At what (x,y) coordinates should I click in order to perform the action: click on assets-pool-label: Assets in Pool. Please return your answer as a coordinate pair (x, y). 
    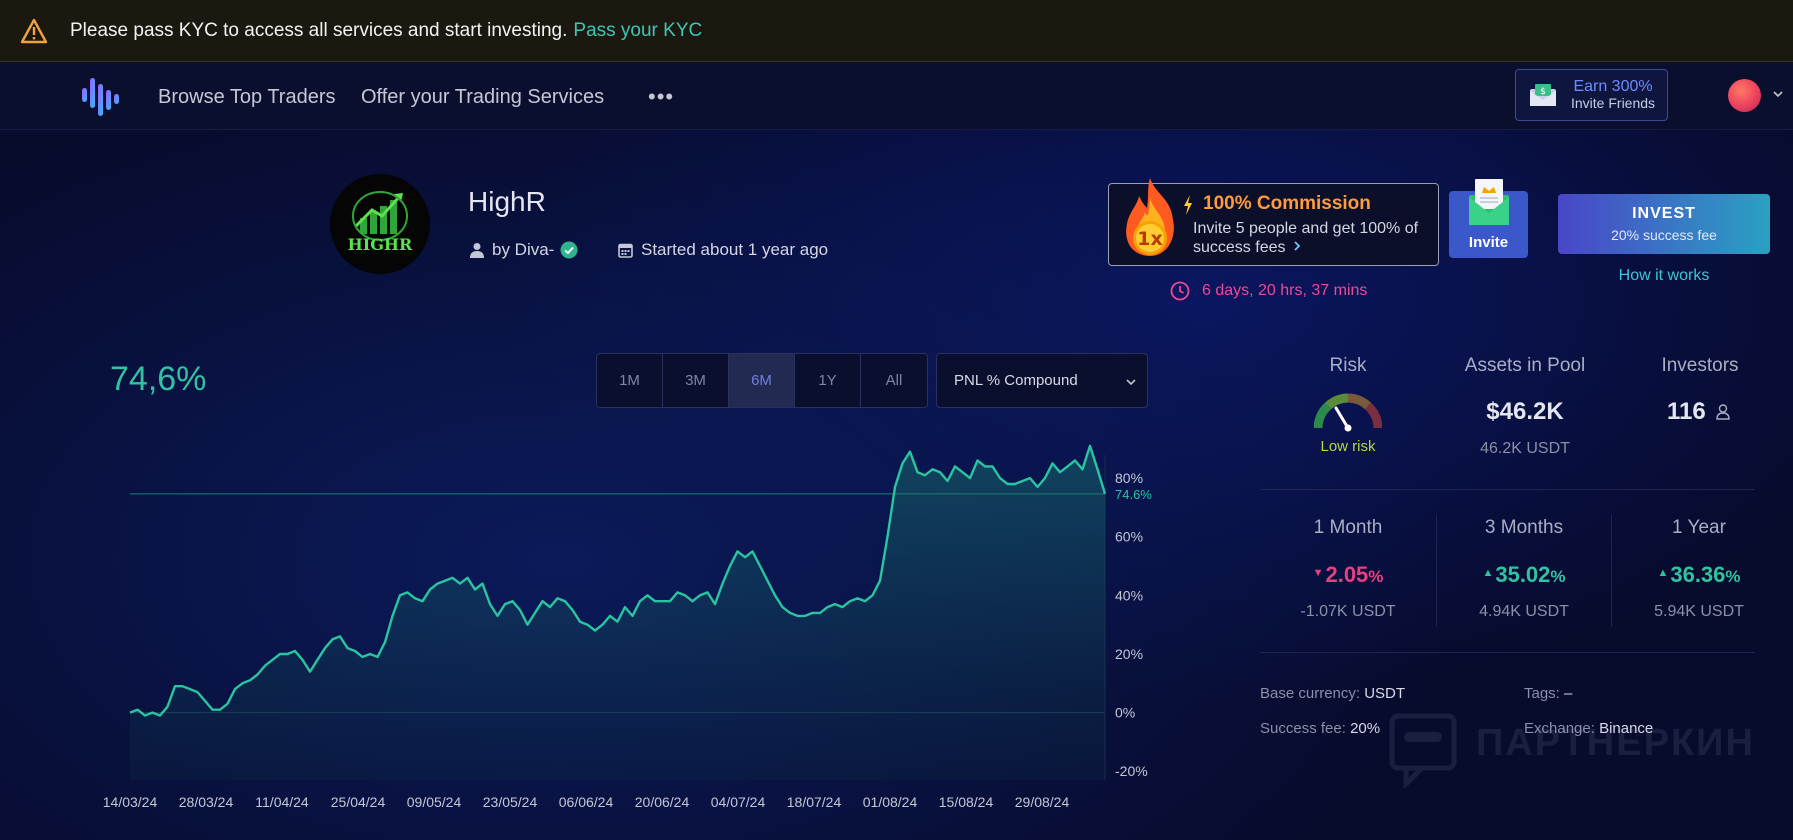
    Looking at the image, I should click on (1525, 365).